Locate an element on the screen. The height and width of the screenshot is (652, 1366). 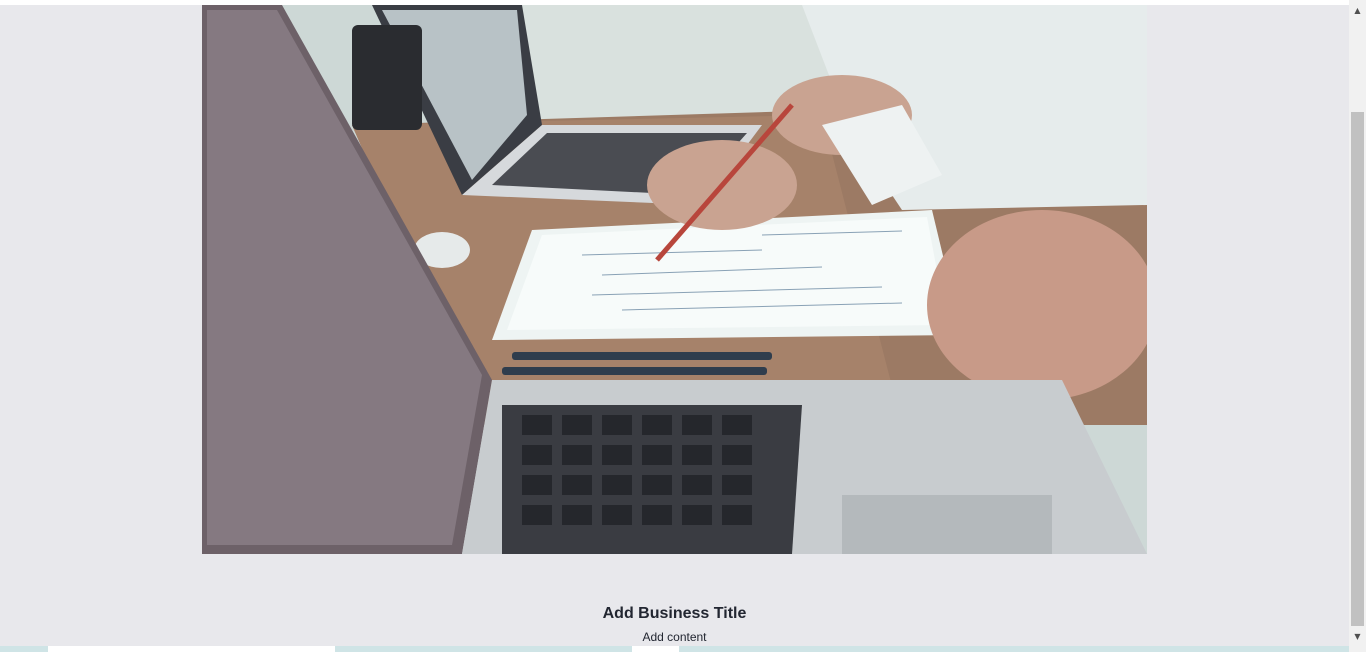
footer-white-block-center is located at coordinates (655, 649).